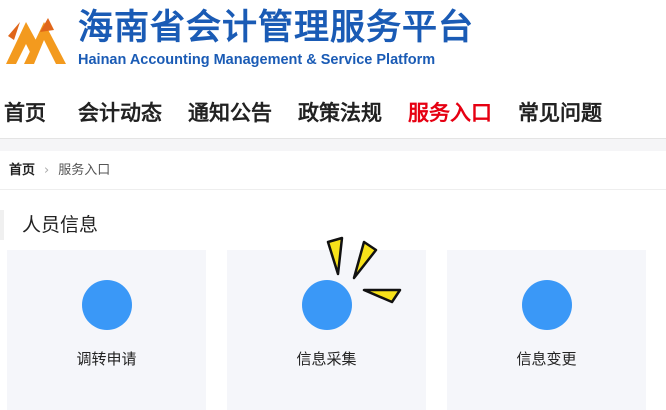  I want to click on chevron-right-icon: ›, so click(47, 170).